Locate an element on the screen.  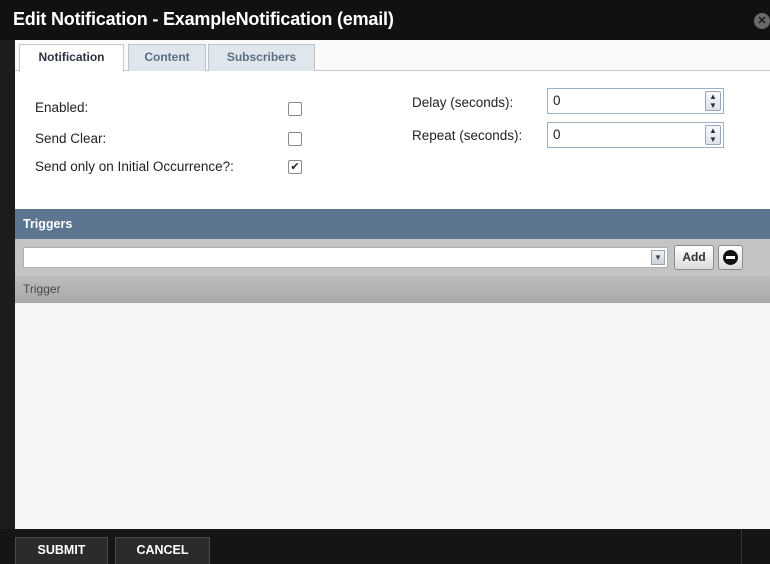
repeat-value: 0 is located at coordinates (557, 134).